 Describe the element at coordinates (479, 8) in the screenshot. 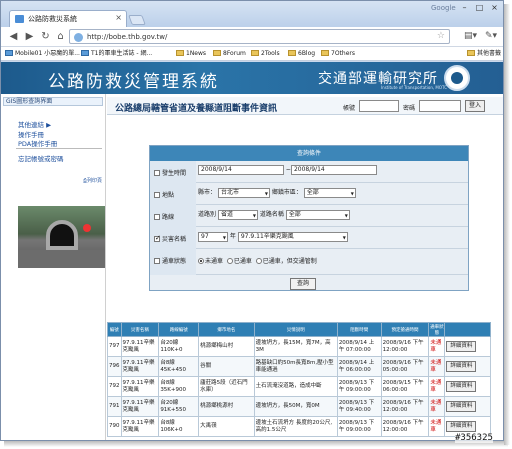

I see `maximize-button: □` at that location.